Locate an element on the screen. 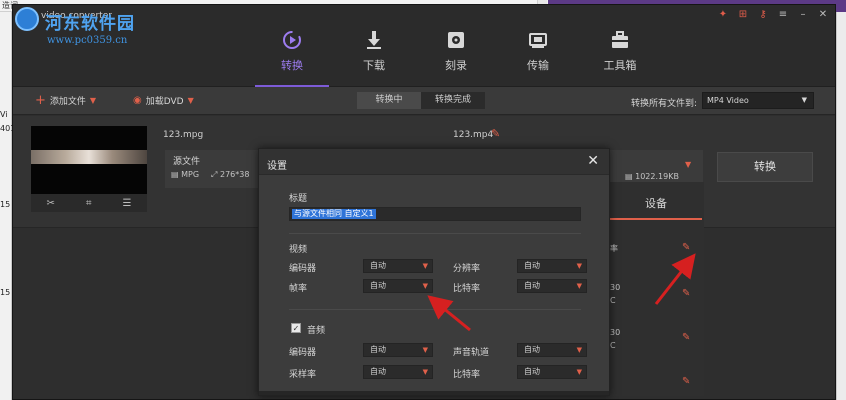  watermark-title: 河东软件园 is located at coordinates (90, 24).